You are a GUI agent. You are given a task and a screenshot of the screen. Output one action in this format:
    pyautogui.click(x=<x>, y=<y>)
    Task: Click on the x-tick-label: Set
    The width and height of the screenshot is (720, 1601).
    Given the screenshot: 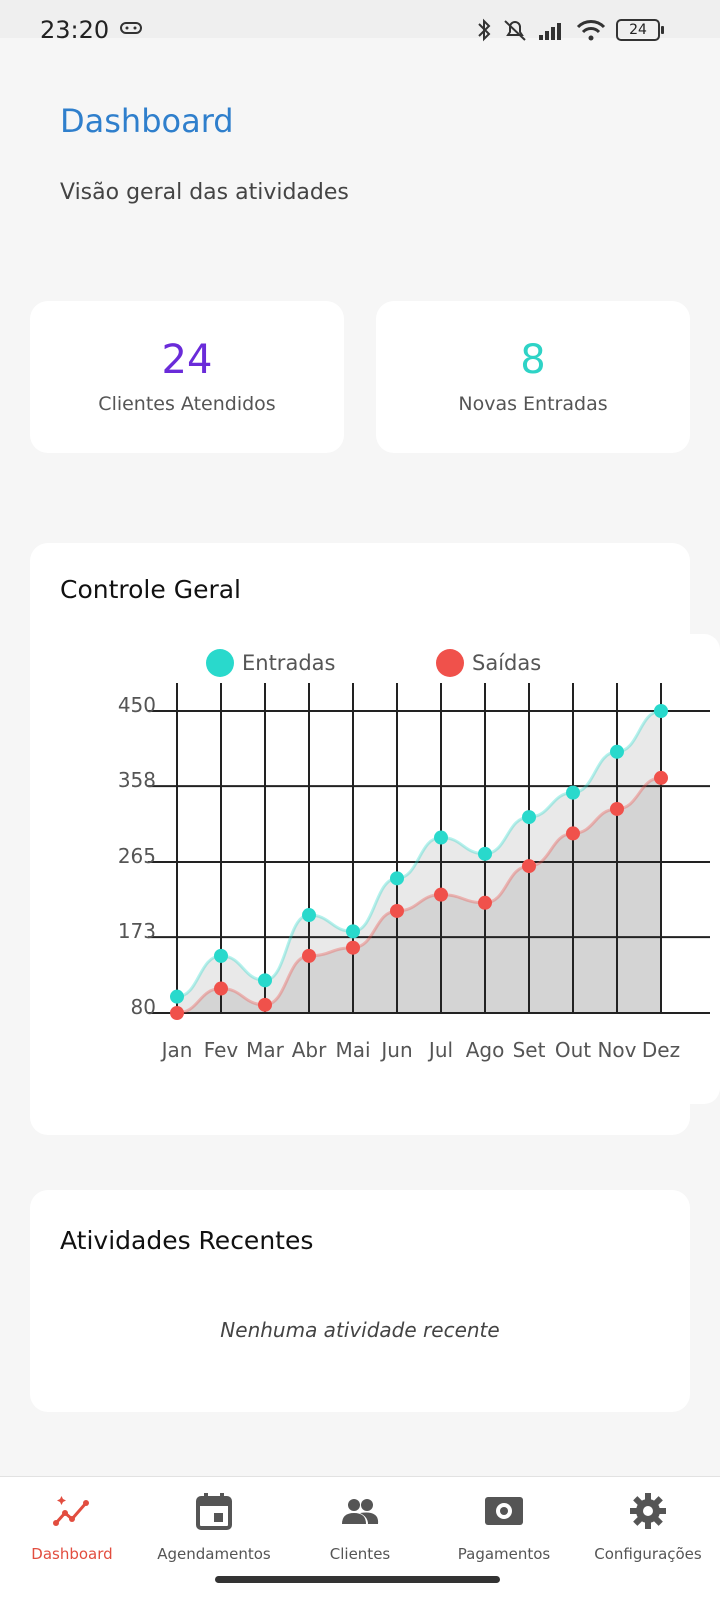 What is the action you would take?
    pyautogui.click(x=529, y=1050)
    